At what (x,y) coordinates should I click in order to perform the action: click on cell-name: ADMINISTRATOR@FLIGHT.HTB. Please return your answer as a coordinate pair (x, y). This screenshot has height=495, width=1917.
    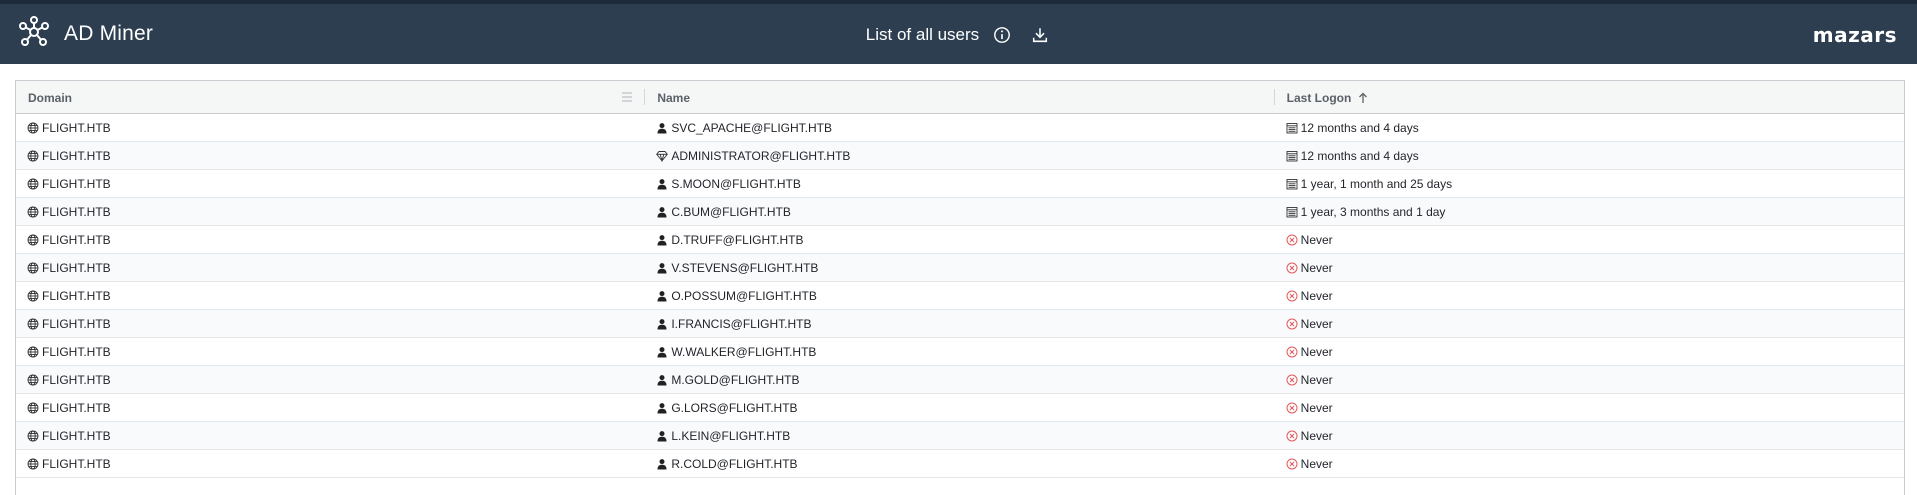
    Looking at the image, I should click on (959, 155).